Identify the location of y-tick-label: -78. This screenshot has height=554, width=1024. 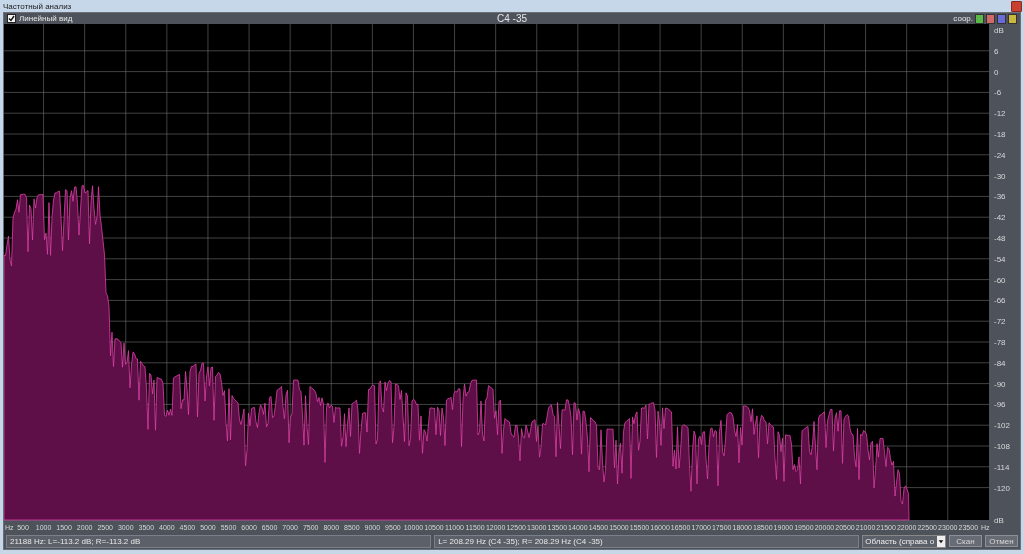
(1000, 342).